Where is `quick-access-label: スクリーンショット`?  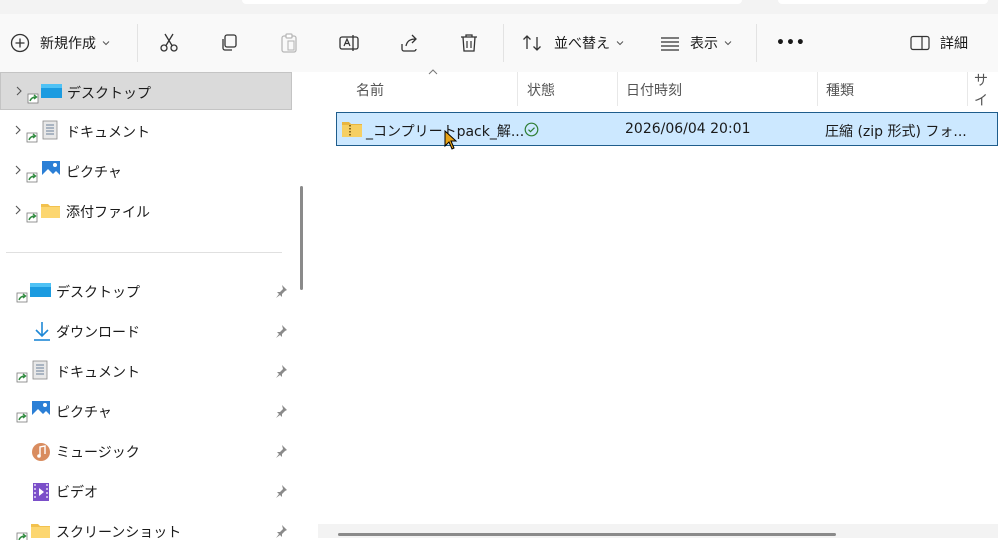
quick-access-label: スクリーンショット is located at coordinates (119, 532).